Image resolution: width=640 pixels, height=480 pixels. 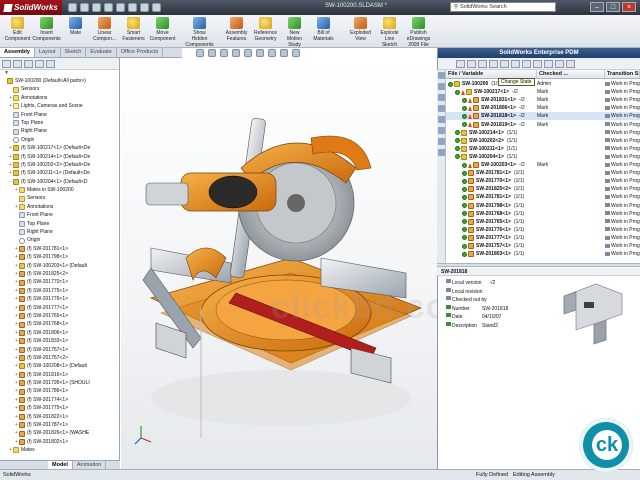 What do you see at coordinates (543, 189) in the screenshot?
I see `pdm-file-row: SW-201825<2> (1/1) Work in Prog` at bounding box center [543, 189].